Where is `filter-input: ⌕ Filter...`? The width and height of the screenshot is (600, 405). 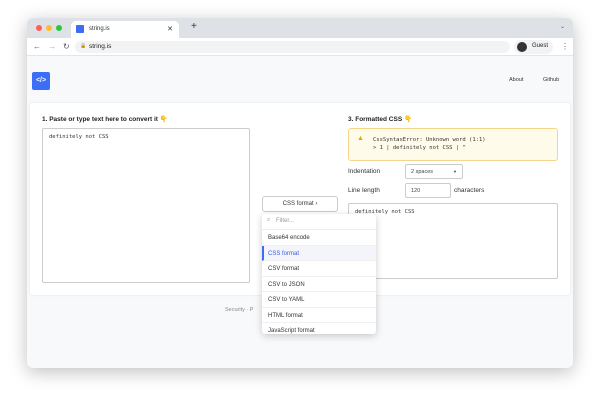
filter-input: ⌕ Filter... is located at coordinates (319, 222).